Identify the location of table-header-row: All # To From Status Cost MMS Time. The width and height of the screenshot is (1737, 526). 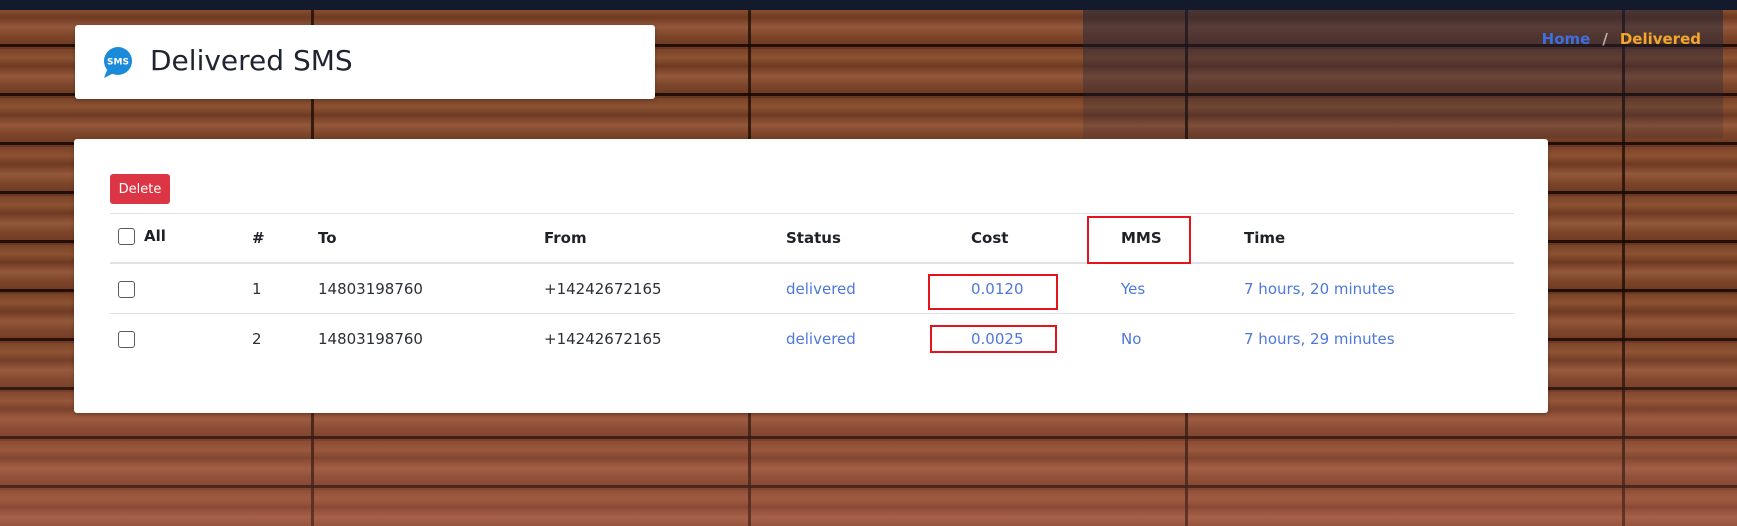
(812, 238).